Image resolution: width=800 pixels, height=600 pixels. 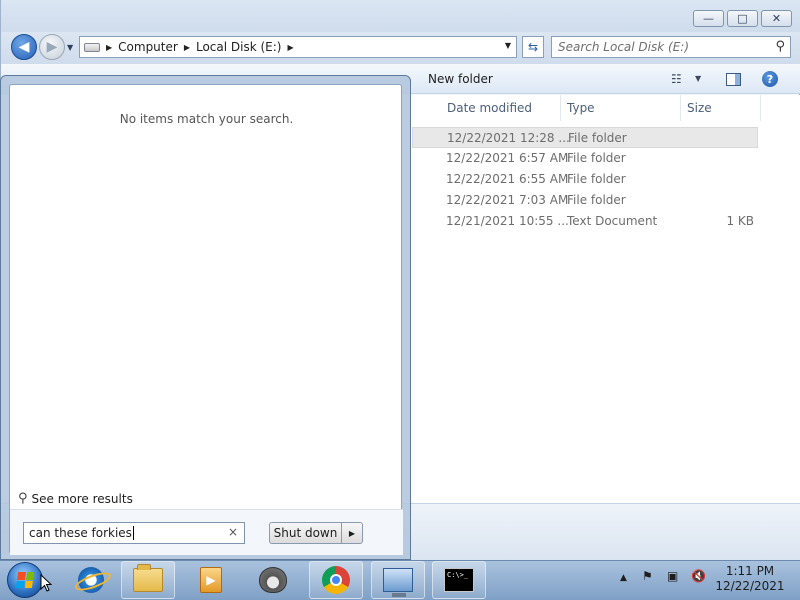 I want to click on file-size: 1 KB, so click(x=740, y=221).